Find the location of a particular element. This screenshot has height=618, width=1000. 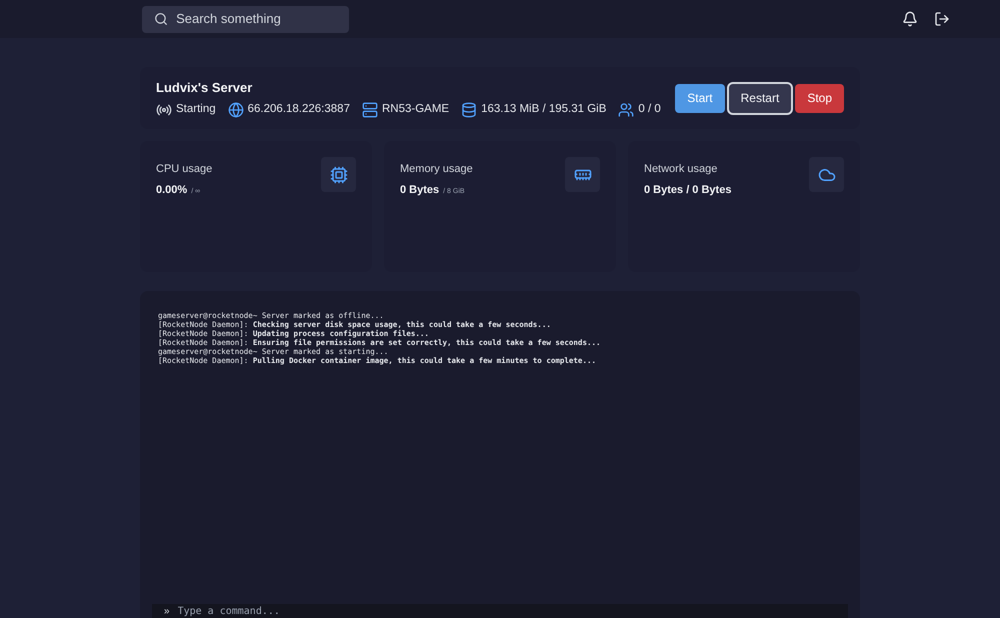

server-icon is located at coordinates (370, 110).